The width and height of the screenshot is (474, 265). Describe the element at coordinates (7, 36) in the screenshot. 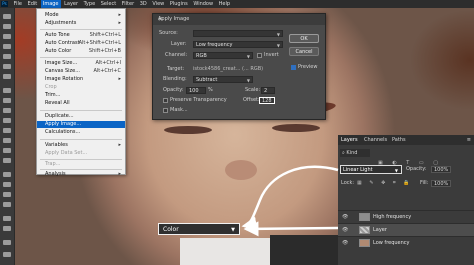

I see `lasso-tool-icon` at that location.